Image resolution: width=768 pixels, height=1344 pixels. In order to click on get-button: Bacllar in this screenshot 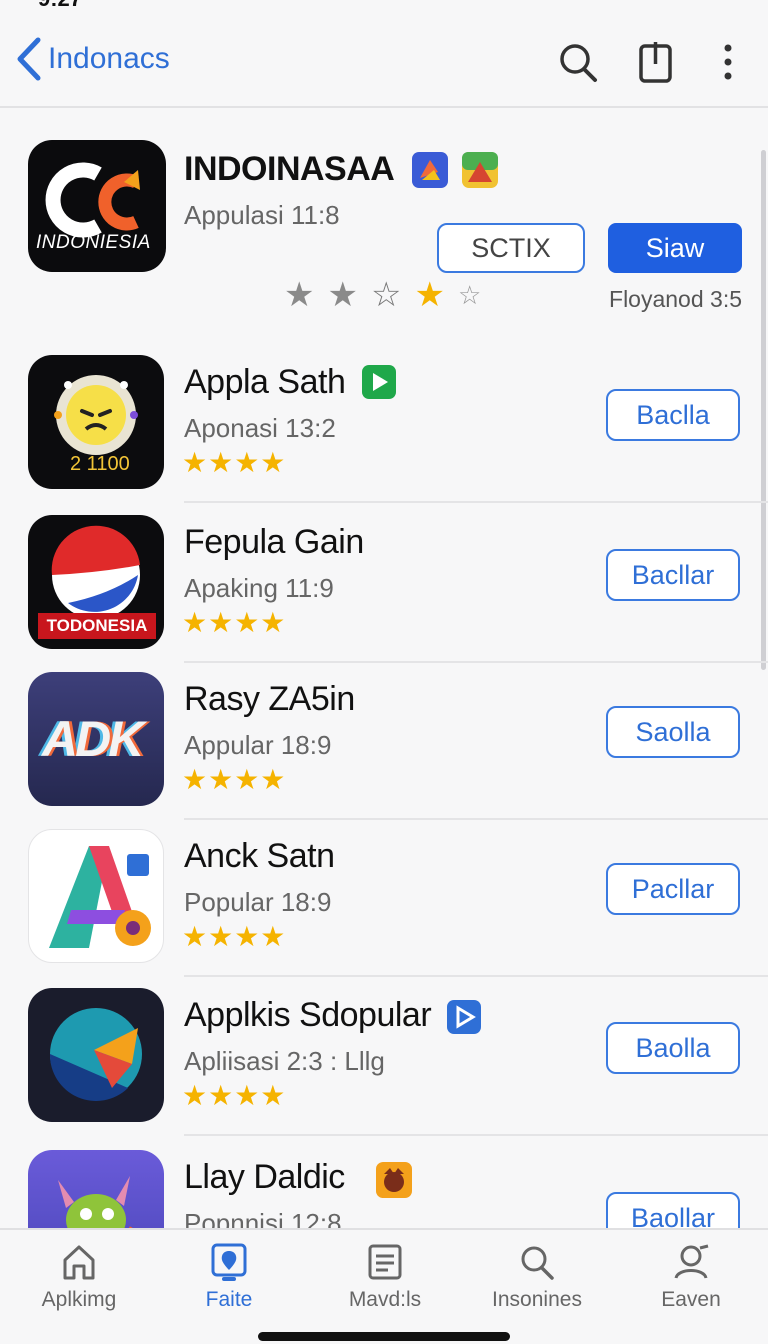, I will do `click(673, 575)`.